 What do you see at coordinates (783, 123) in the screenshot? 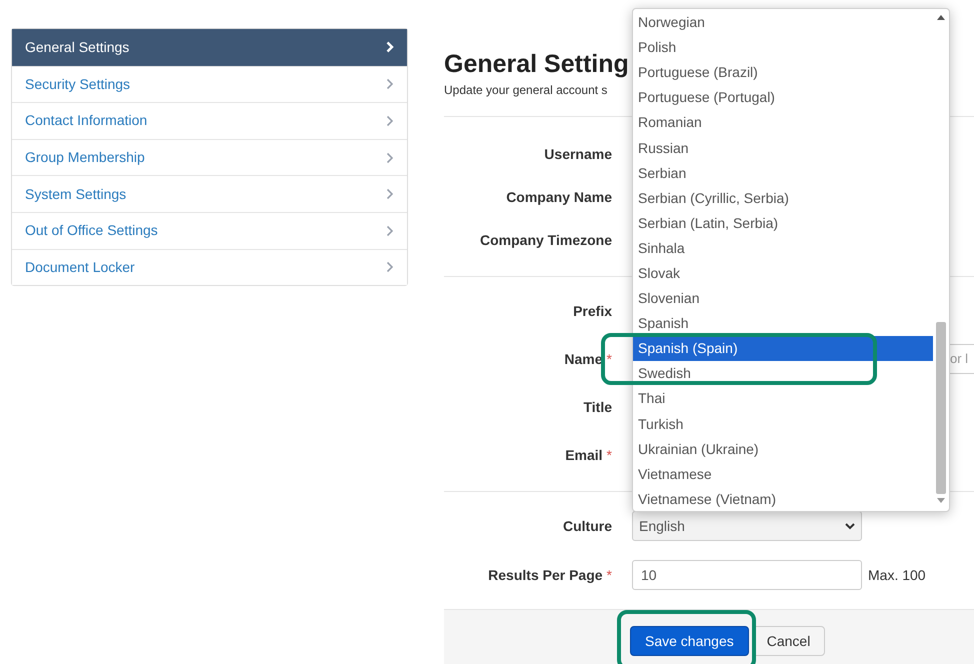
I see `dropdown-option: Romanian` at bounding box center [783, 123].